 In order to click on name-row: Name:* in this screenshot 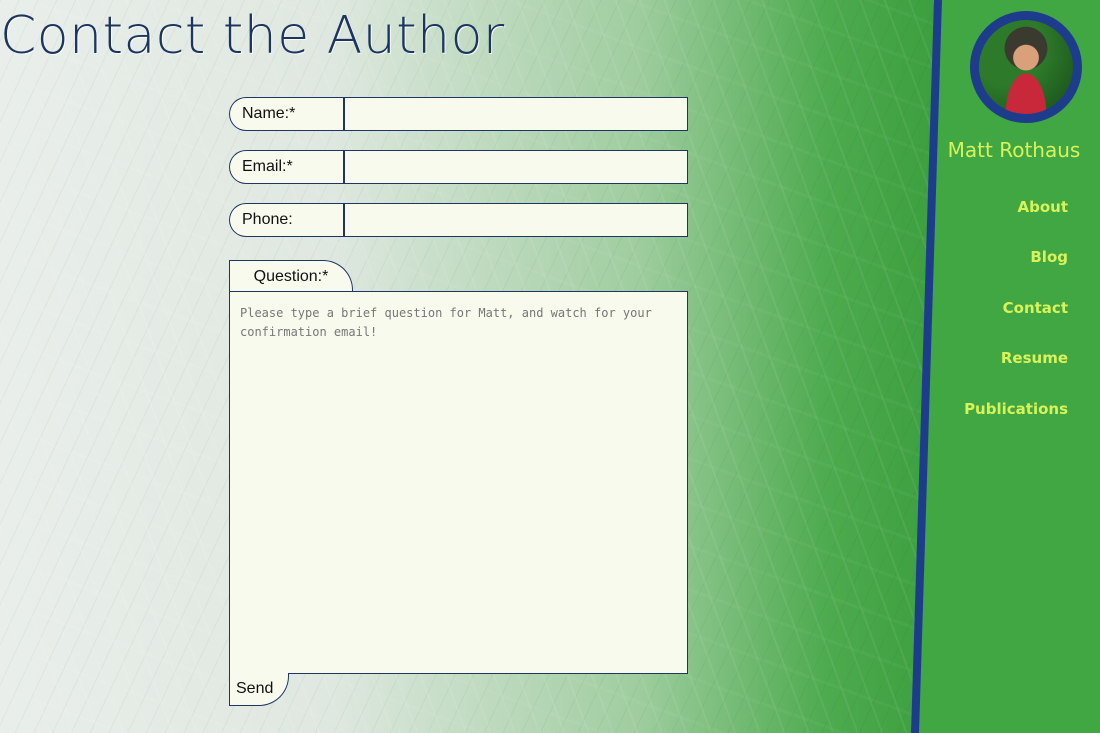, I will do `click(458, 114)`.